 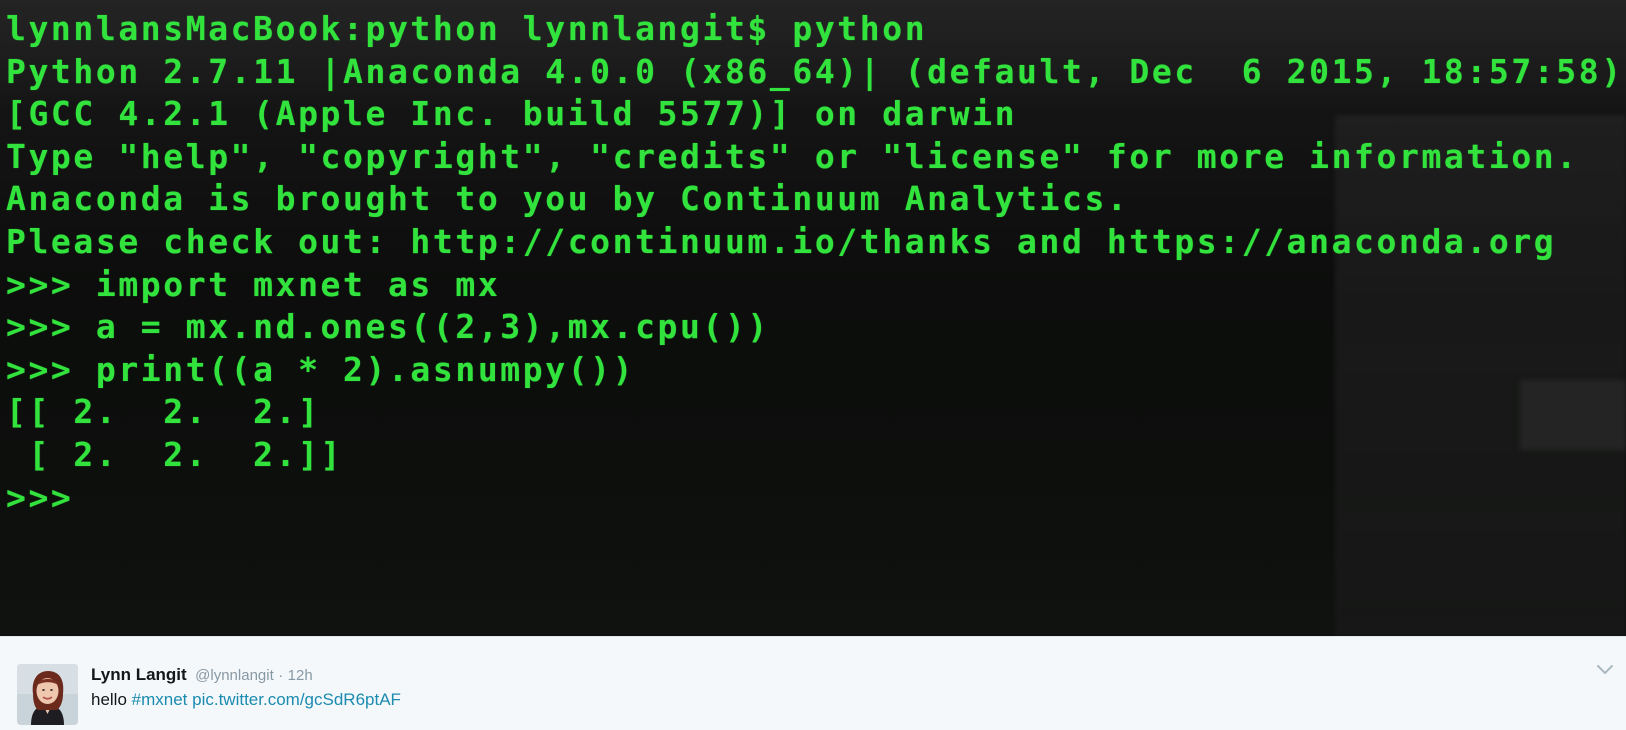 What do you see at coordinates (388, 327) in the screenshot?
I see `terminal-line: >>> a = mx.nd.ones((2,3),mx.cpu())` at bounding box center [388, 327].